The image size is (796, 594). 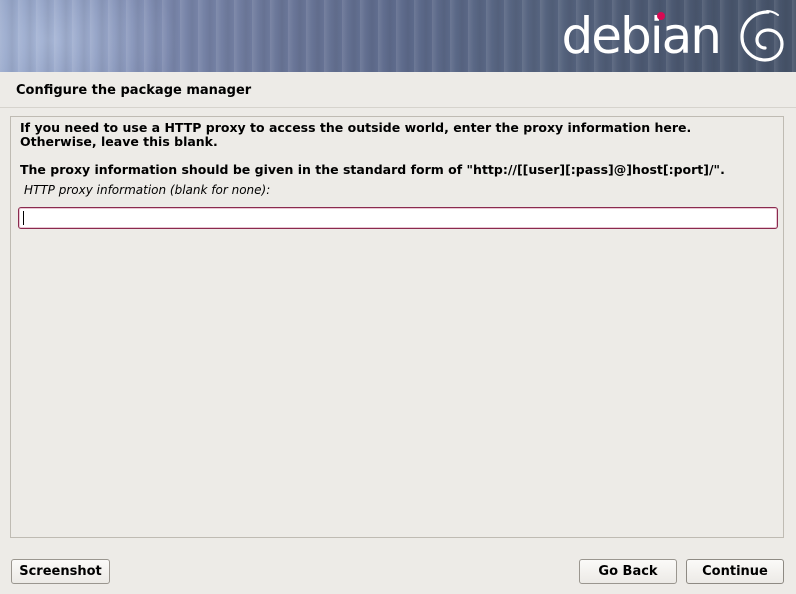 I want to click on page-title: Configure the package manager, so click(x=134, y=90).